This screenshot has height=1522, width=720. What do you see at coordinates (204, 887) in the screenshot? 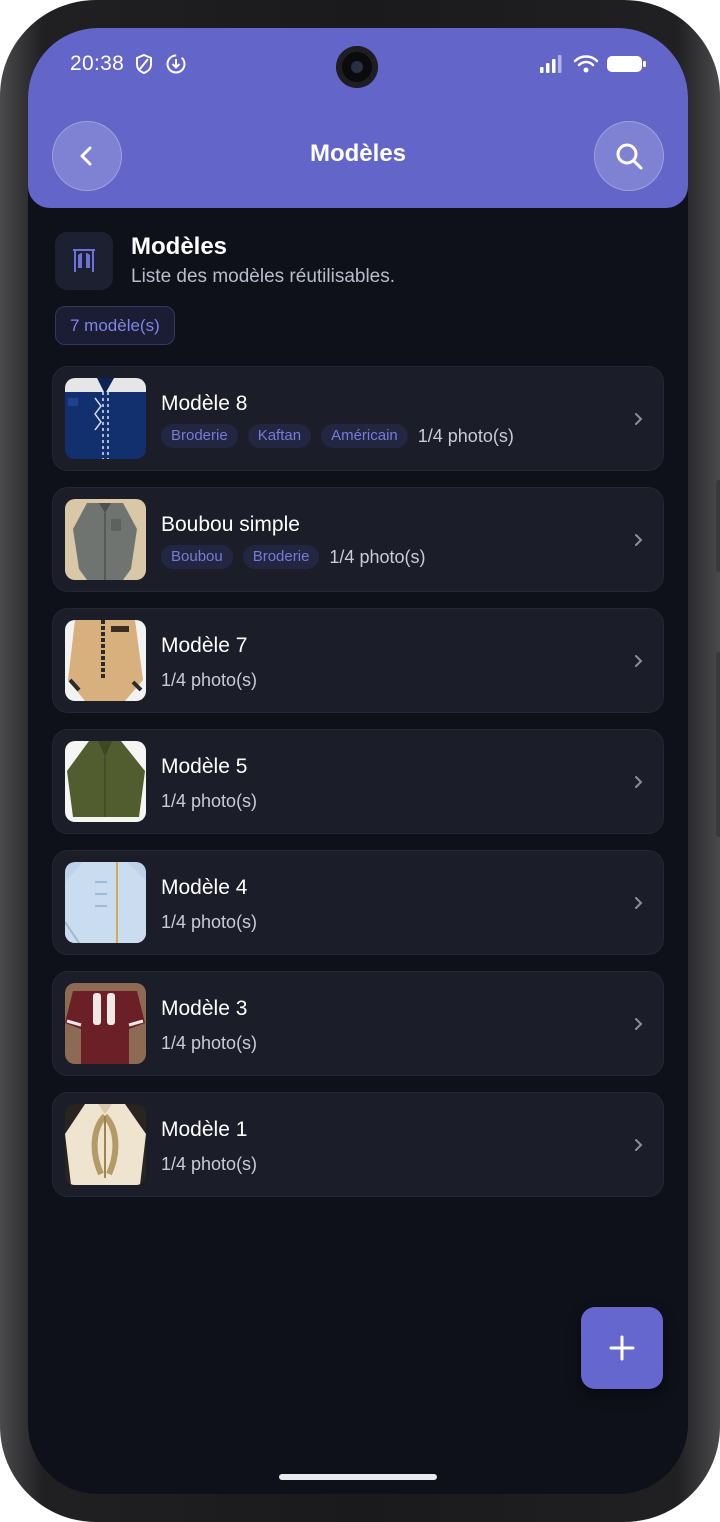
I see `model-title: Modèle 4` at bounding box center [204, 887].